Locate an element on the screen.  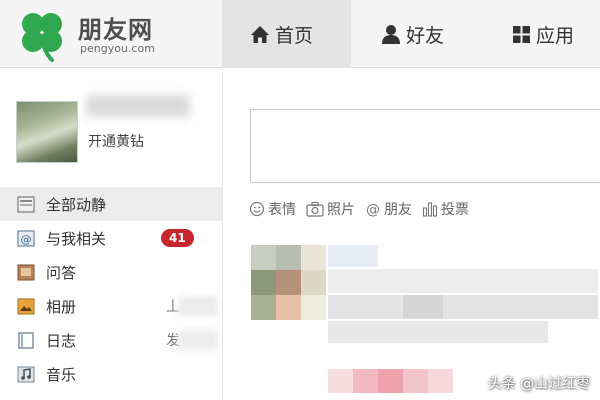
nav-tab-apps: 应用 is located at coordinates (541, 34).